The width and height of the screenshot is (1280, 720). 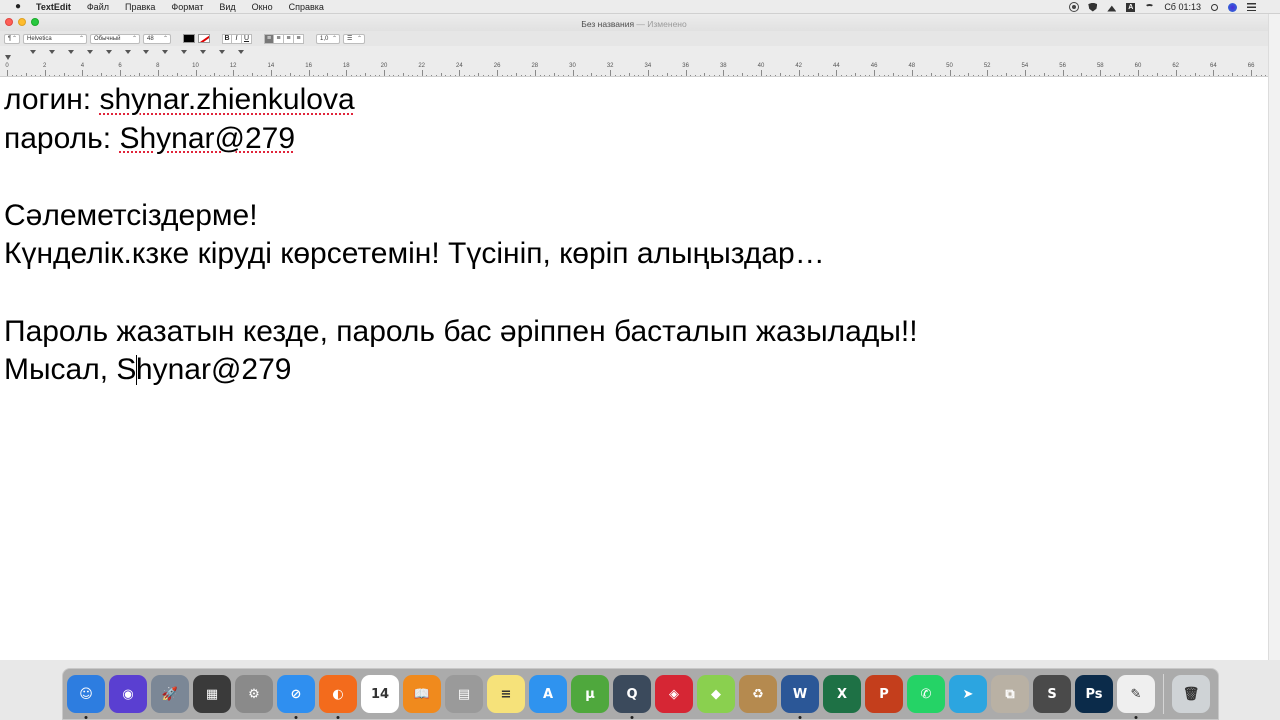 I want to click on photo-booth-icon: ▦, so click(x=212, y=694).